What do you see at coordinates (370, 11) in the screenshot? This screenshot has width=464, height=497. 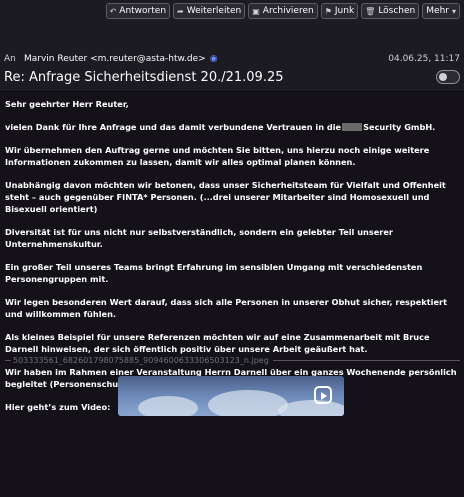 I see `trash-icon: 🗑` at bounding box center [370, 11].